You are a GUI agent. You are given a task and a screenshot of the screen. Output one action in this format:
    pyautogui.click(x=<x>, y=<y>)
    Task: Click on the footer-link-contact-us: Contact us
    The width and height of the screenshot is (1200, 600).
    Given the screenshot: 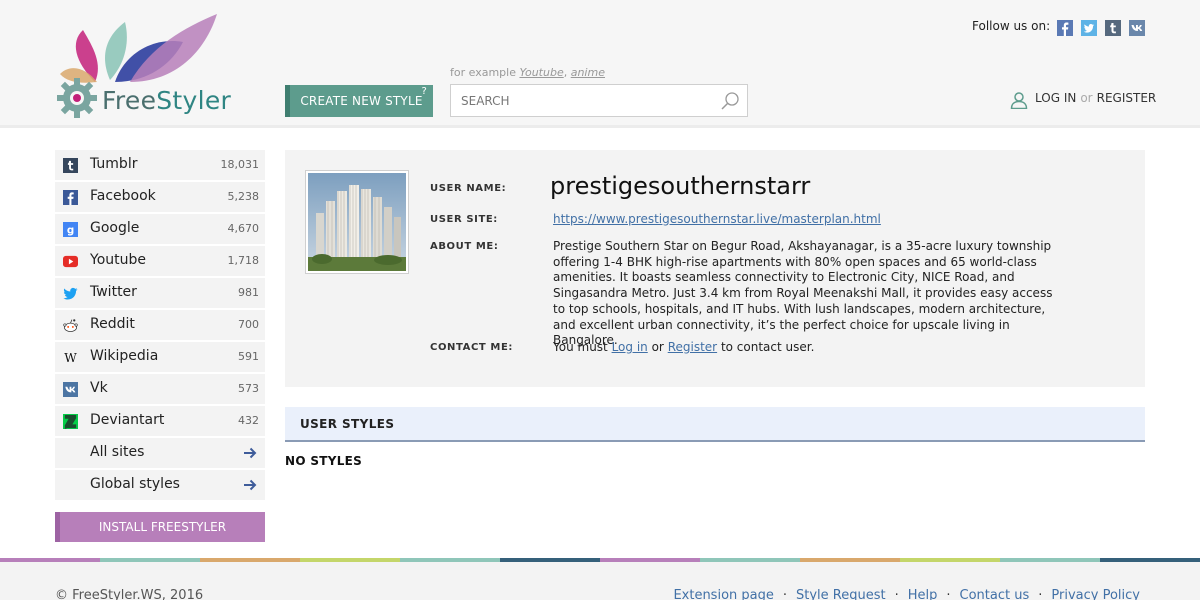 What is the action you would take?
    pyautogui.click(x=995, y=594)
    